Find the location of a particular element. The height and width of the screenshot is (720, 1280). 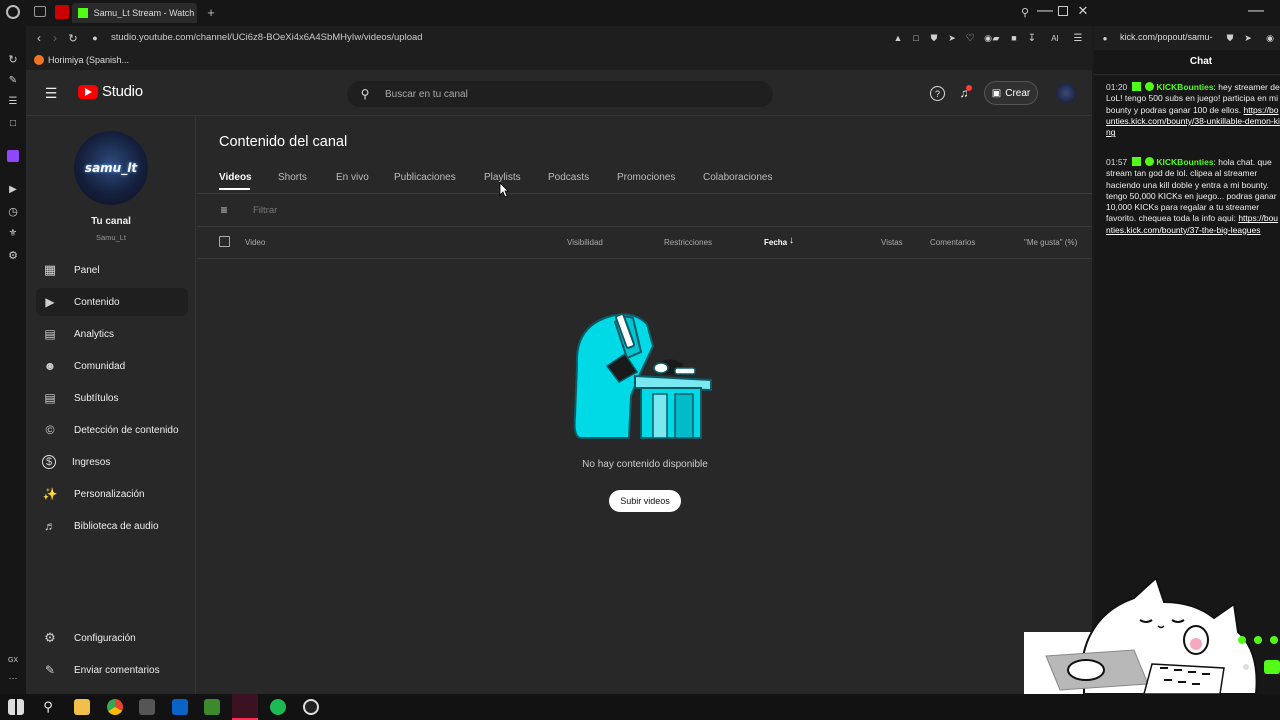

select-all-checkbox is located at coordinates (224, 241).